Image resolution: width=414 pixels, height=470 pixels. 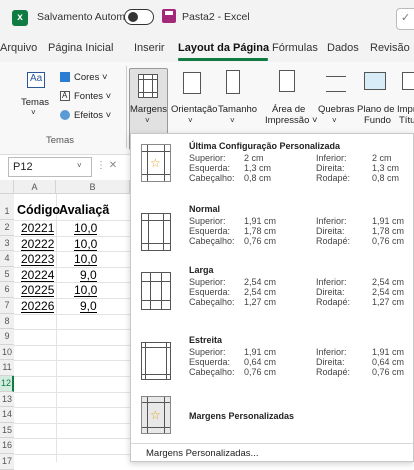 I want to click on tamanho-button: Tamanho, so click(x=237, y=109).